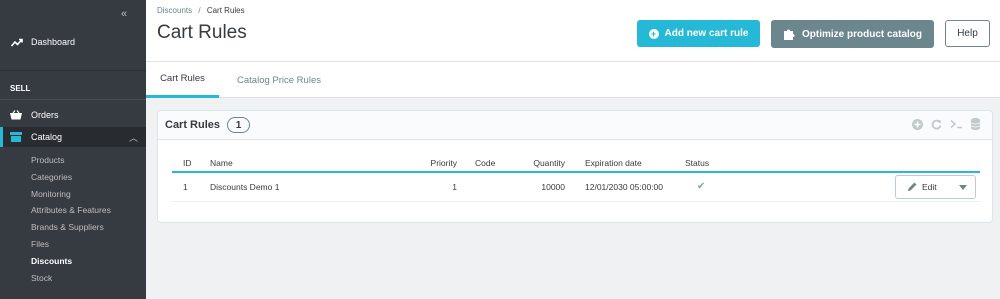 The height and width of the screenshot is (299, 1000). Describe the element at coordinates (16, 114) in the screenshot. I see `basket-icon` at that location.